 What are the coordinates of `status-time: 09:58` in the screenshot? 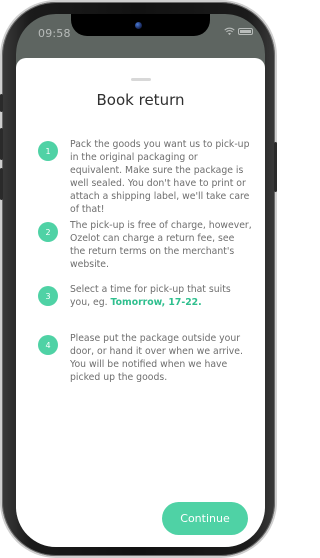 It's located at (54, 33).